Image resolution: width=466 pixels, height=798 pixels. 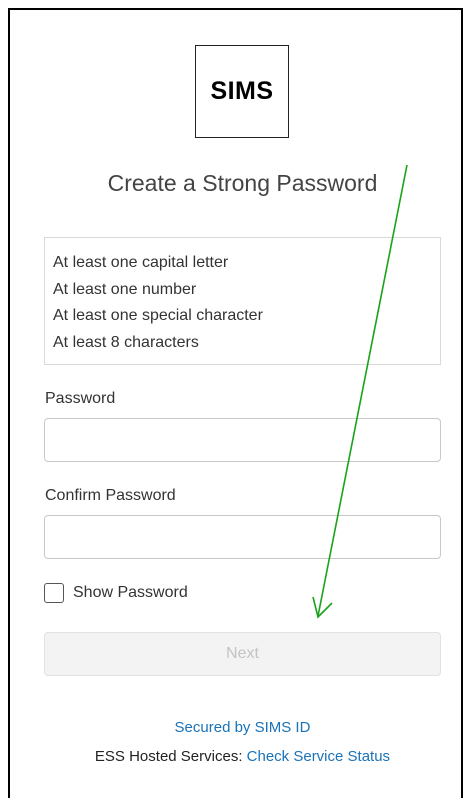 What do you see at coordinates (130, 593) in the screenshot?
I see `show-password-label: Show Password` at bounding box center [130, 593].